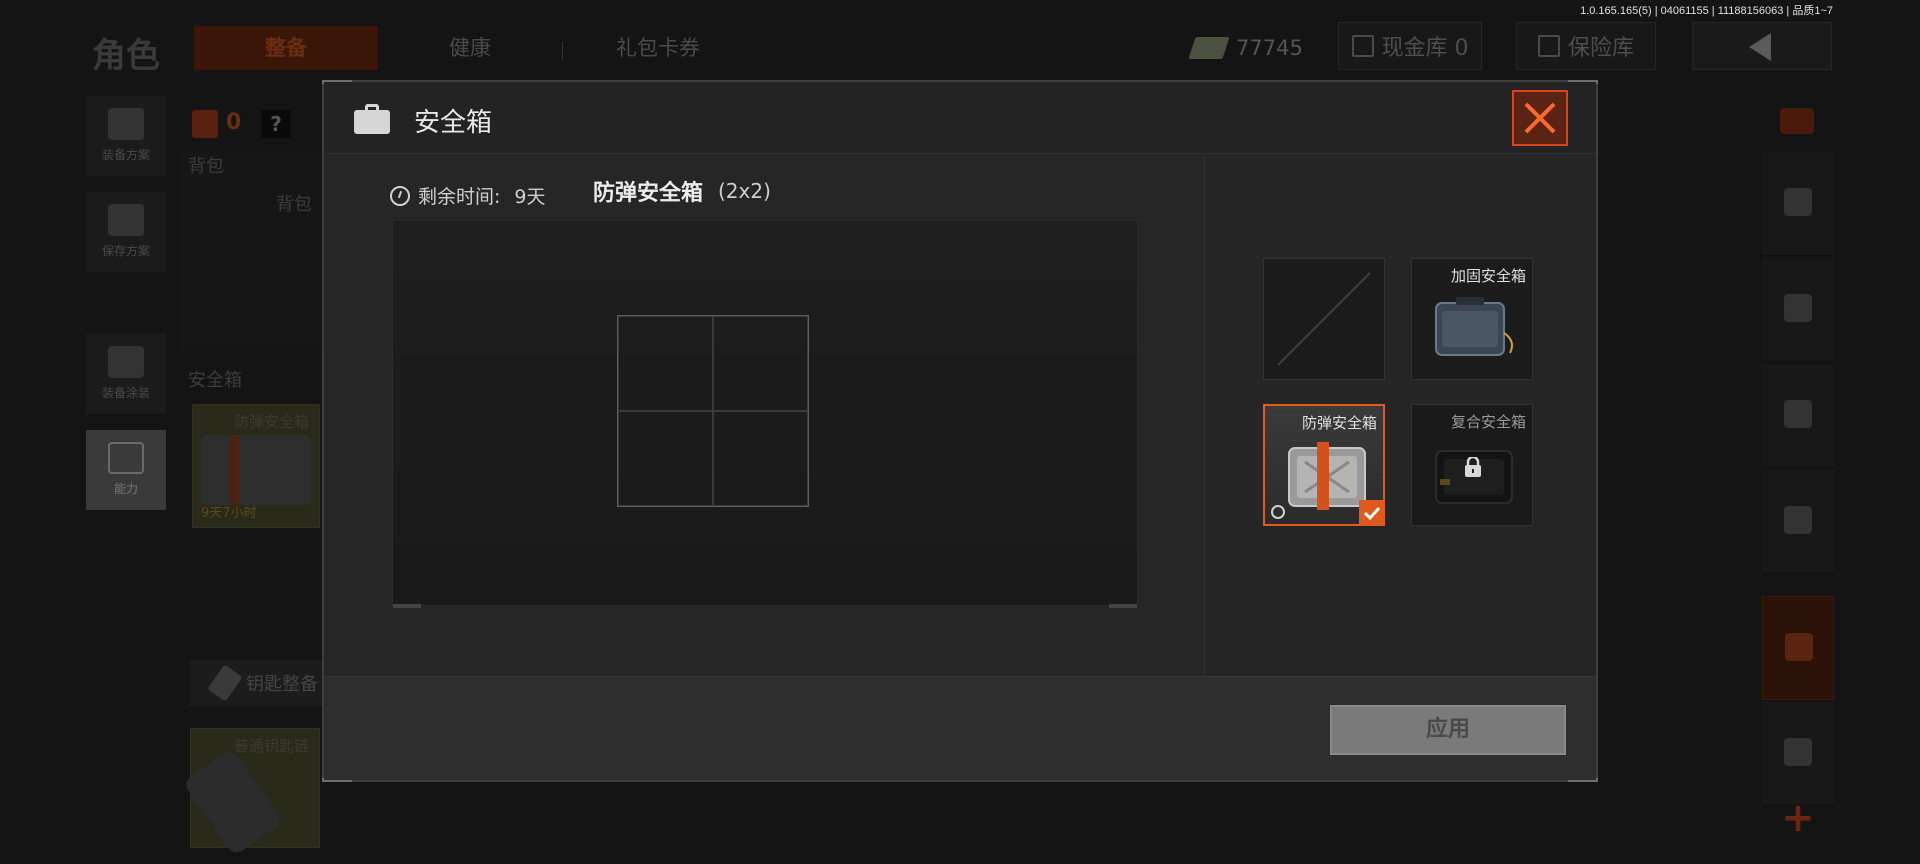 This screenshot has width=1920, height=864. I want to click on add-icon: +, so click(1798, 818).